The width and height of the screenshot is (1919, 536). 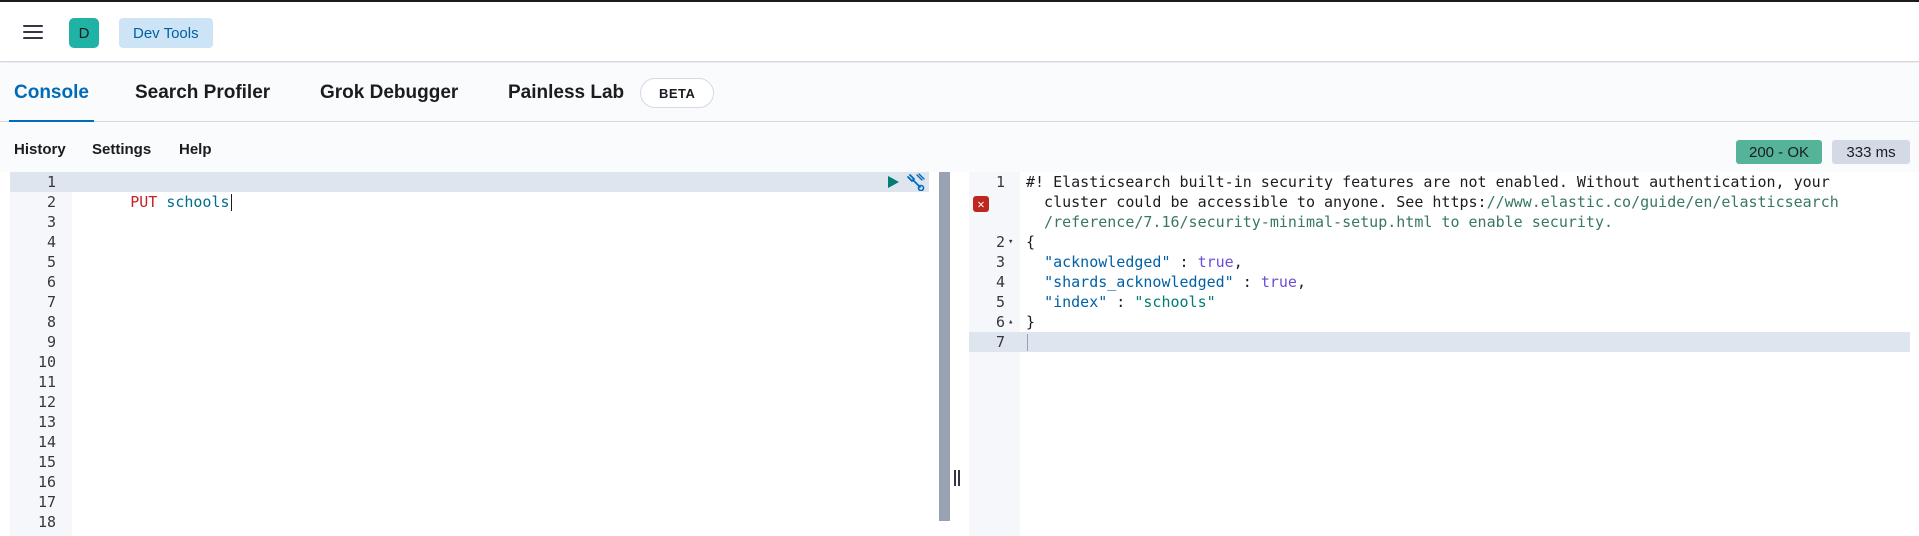 What do you see at coordinates (389, 92) in the screenshot?
I see `tab-grok-debugger: Grok Debugger` at bounding box center [389, 92].